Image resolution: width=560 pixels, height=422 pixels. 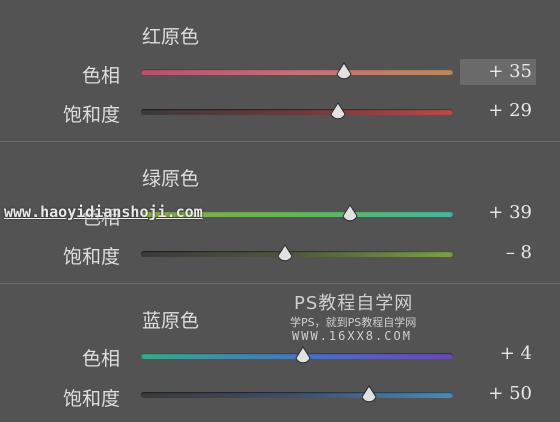 I want to click on watermark-title: PS教程自学网, so click(x=354, y=303).